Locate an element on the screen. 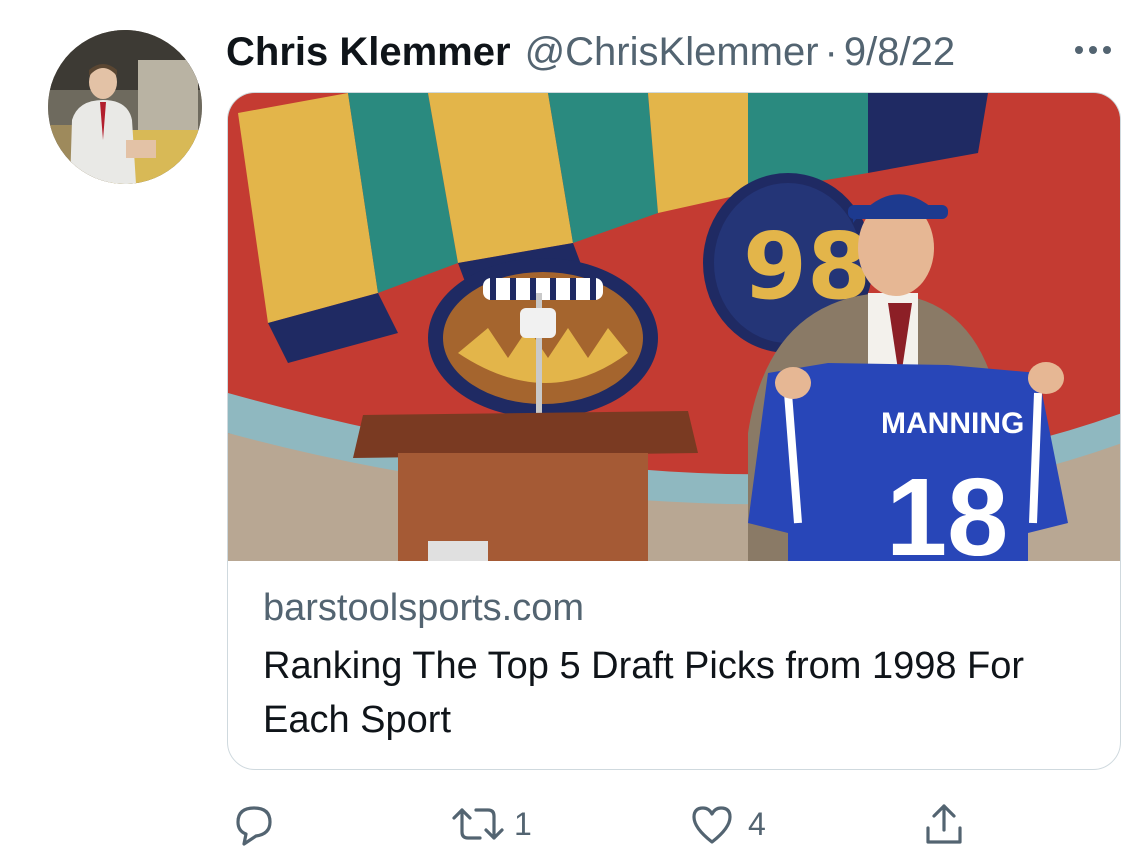 Image resolution: width=1148 pixels, height=864 pixels. retweet-count: 1 is located at coordinates (523, 823).